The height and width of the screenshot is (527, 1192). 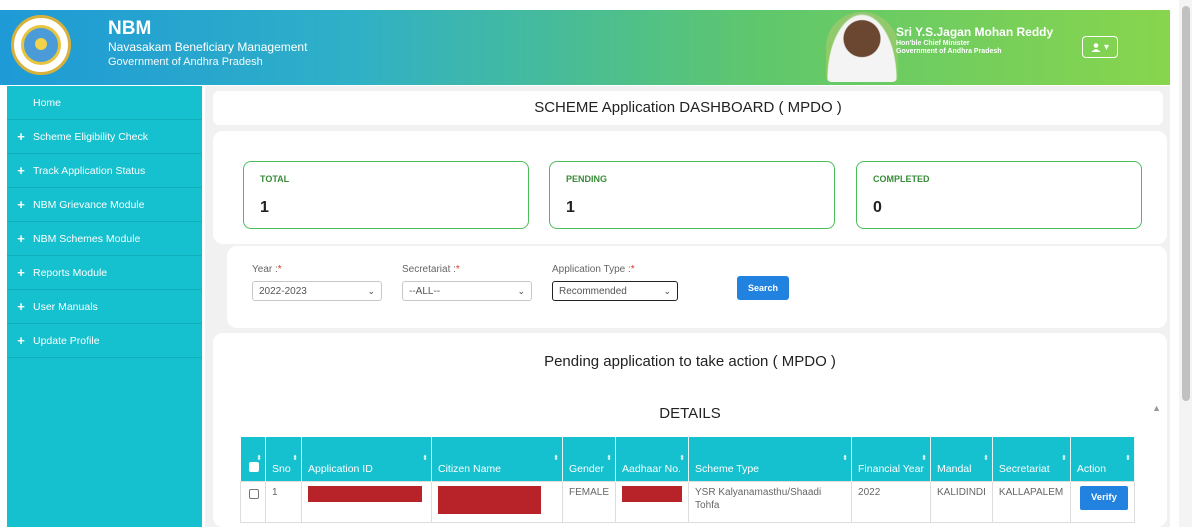 I want to click on search-button: Search, so click(x=763, y=288).